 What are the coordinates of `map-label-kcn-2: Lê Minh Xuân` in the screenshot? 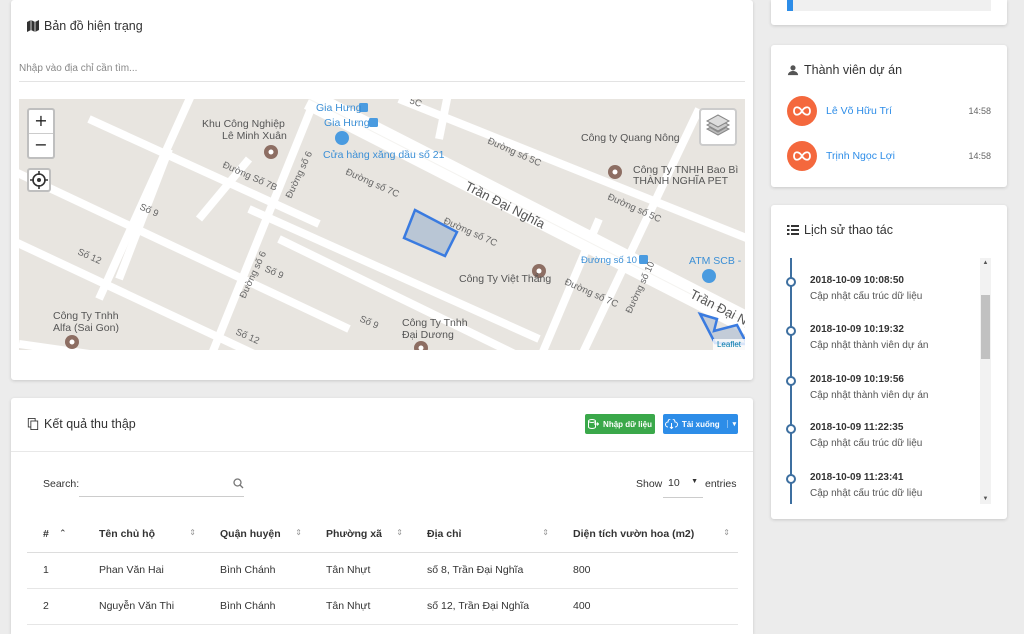 It's located at (254, 136).